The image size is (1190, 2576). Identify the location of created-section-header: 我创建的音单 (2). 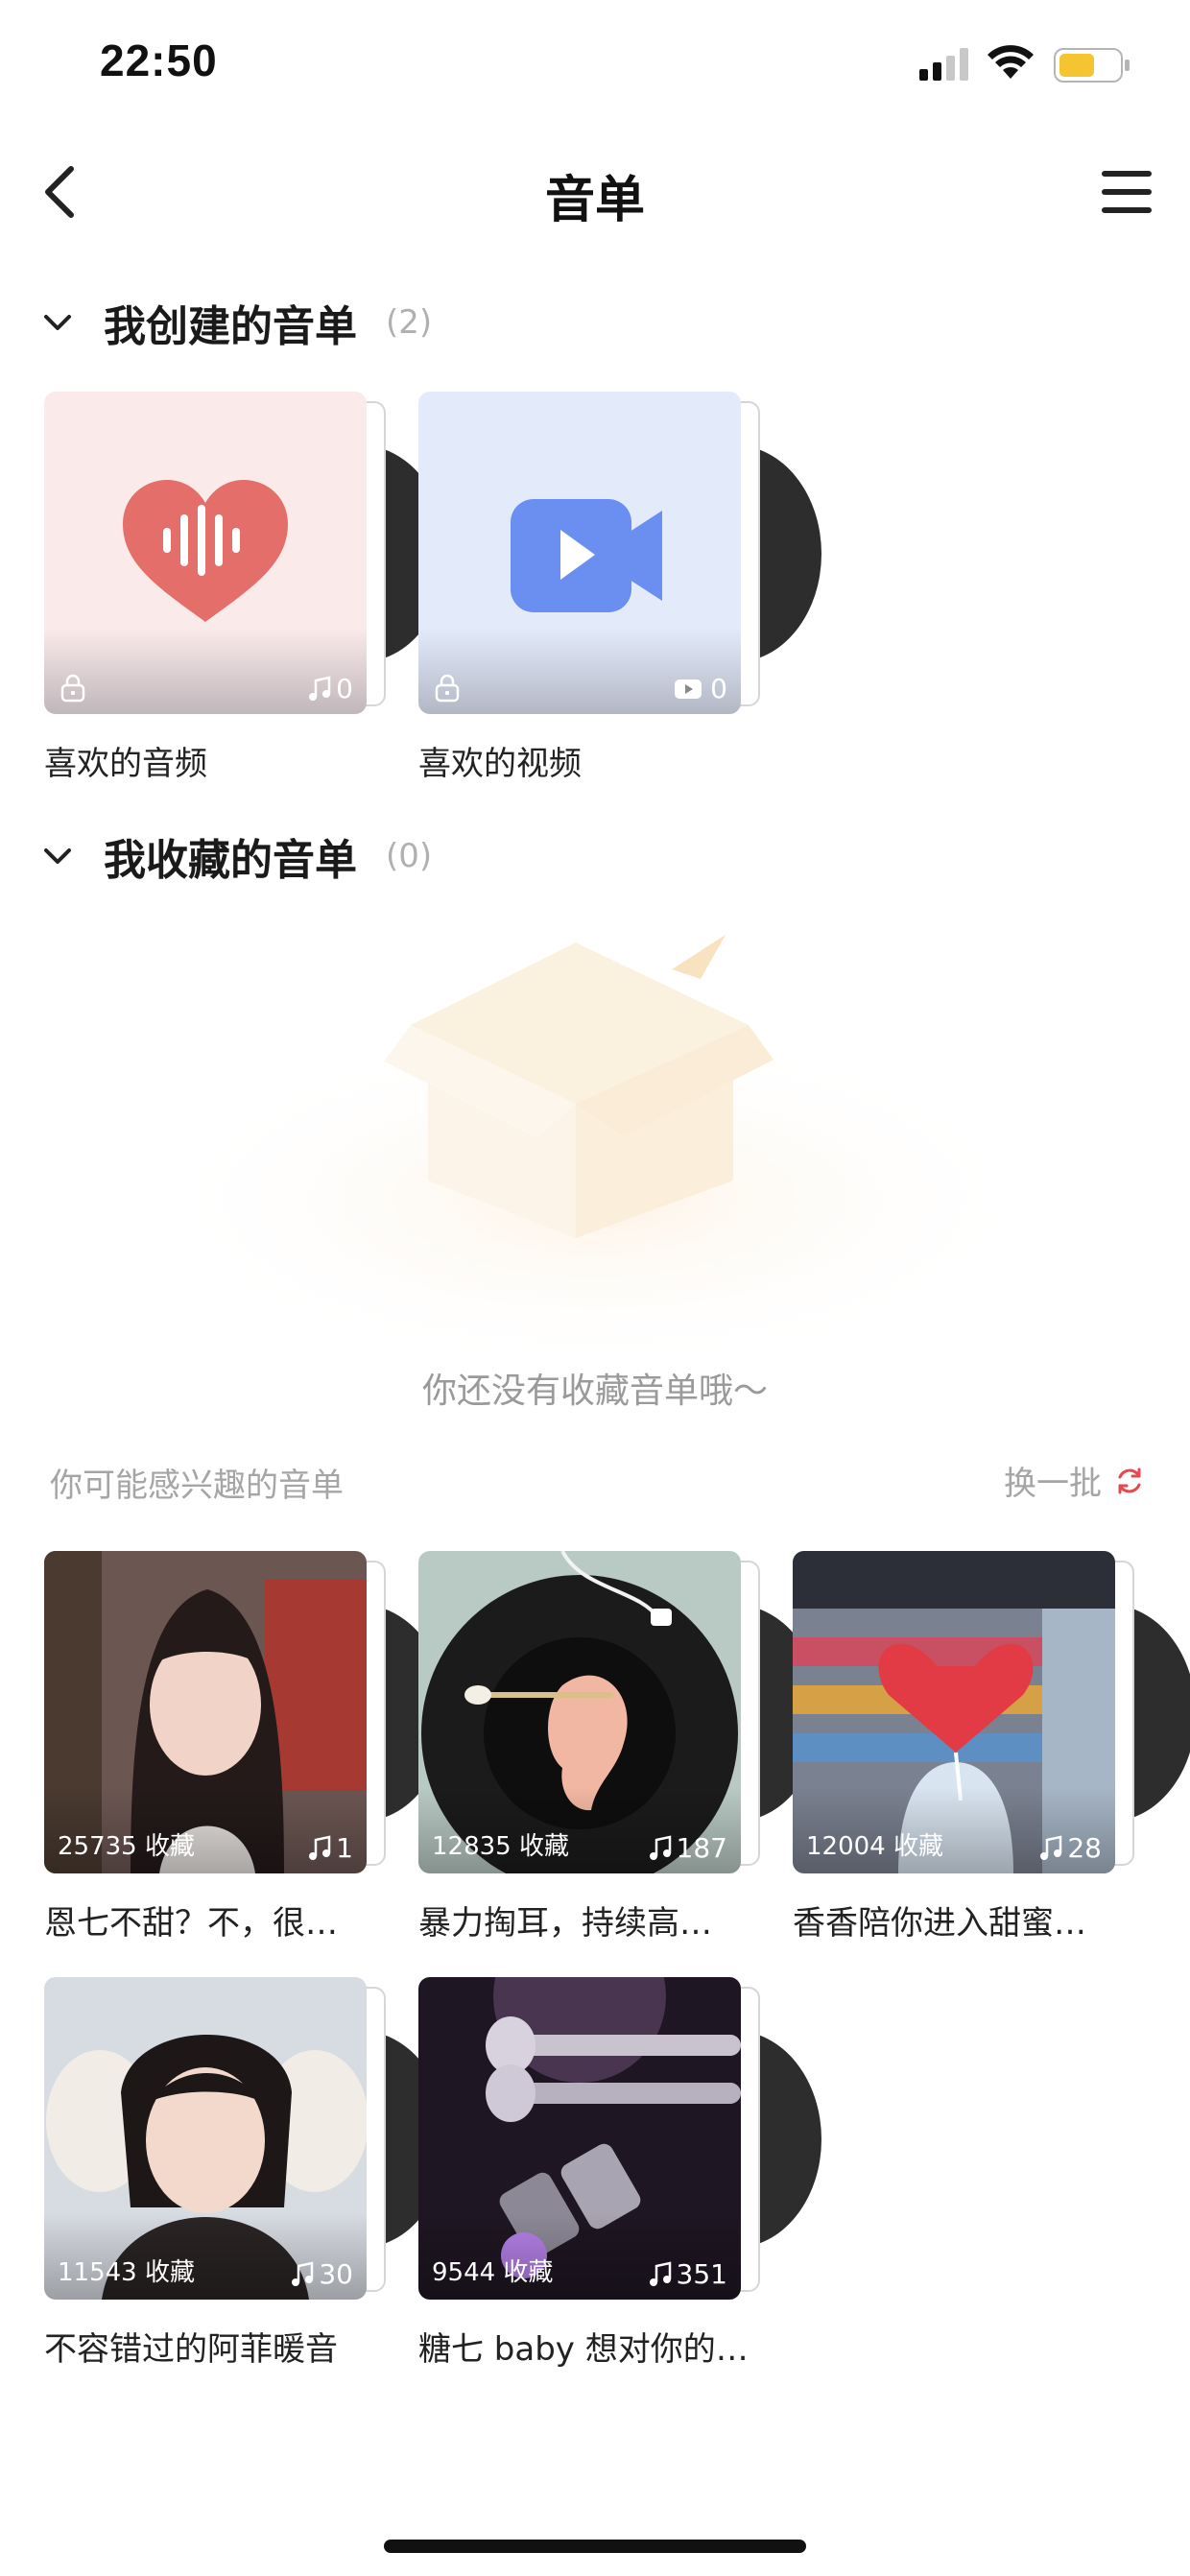
(235, 322).